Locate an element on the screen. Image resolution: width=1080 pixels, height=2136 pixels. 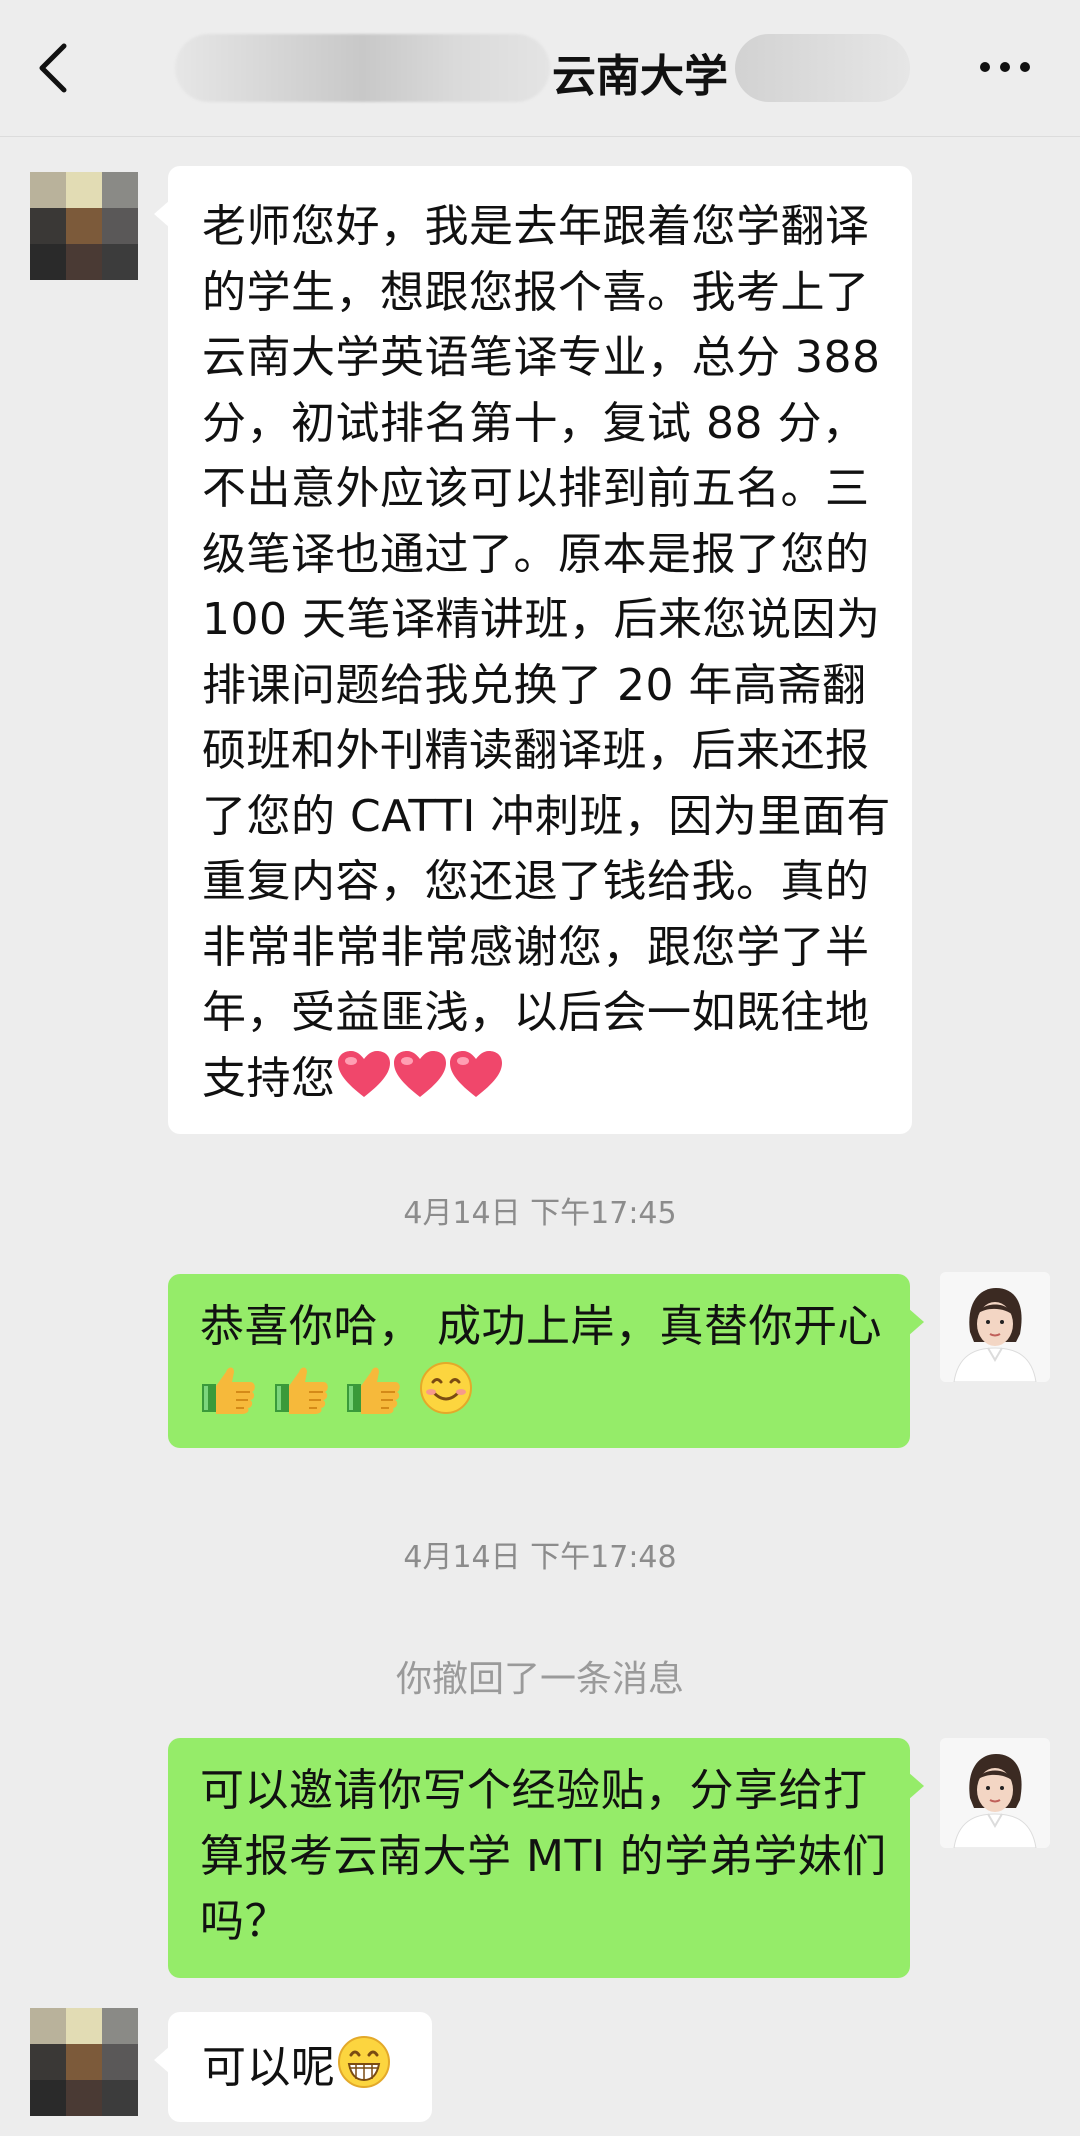
message-line: 云南大学英语笔译专业，总分 388 is located at coordinates (541, 357).